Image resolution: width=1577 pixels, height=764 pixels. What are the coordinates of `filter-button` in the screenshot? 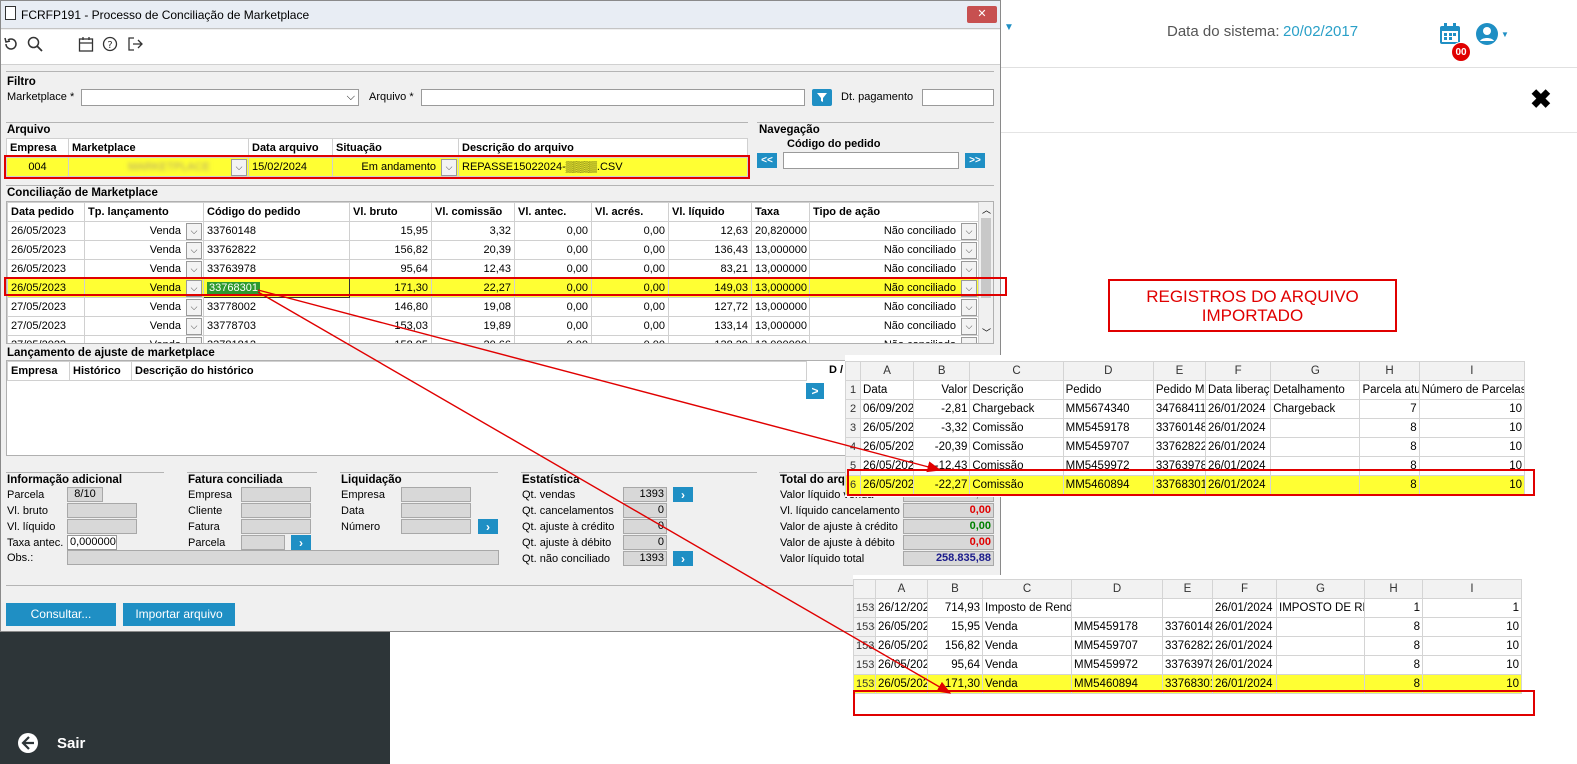 It's located at (822, 97).